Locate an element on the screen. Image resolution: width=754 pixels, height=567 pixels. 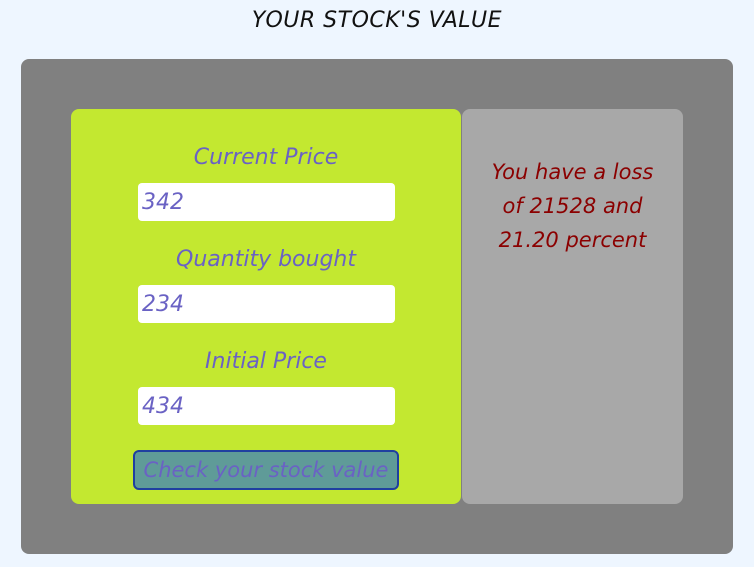
initial-price-input is located at coordinates (266, 406).